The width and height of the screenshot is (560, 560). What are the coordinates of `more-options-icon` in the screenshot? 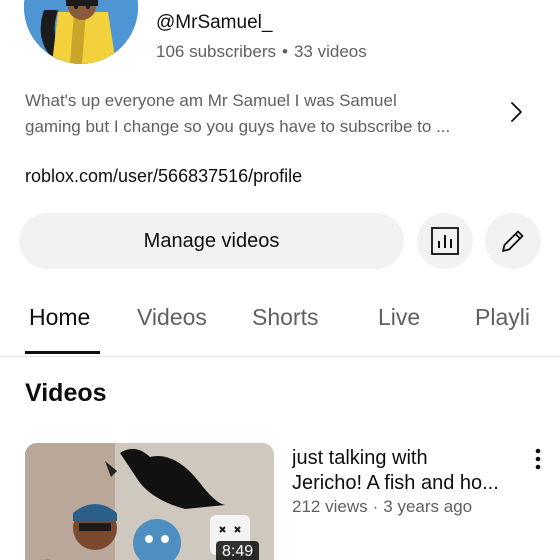 It's located at (538, 459).